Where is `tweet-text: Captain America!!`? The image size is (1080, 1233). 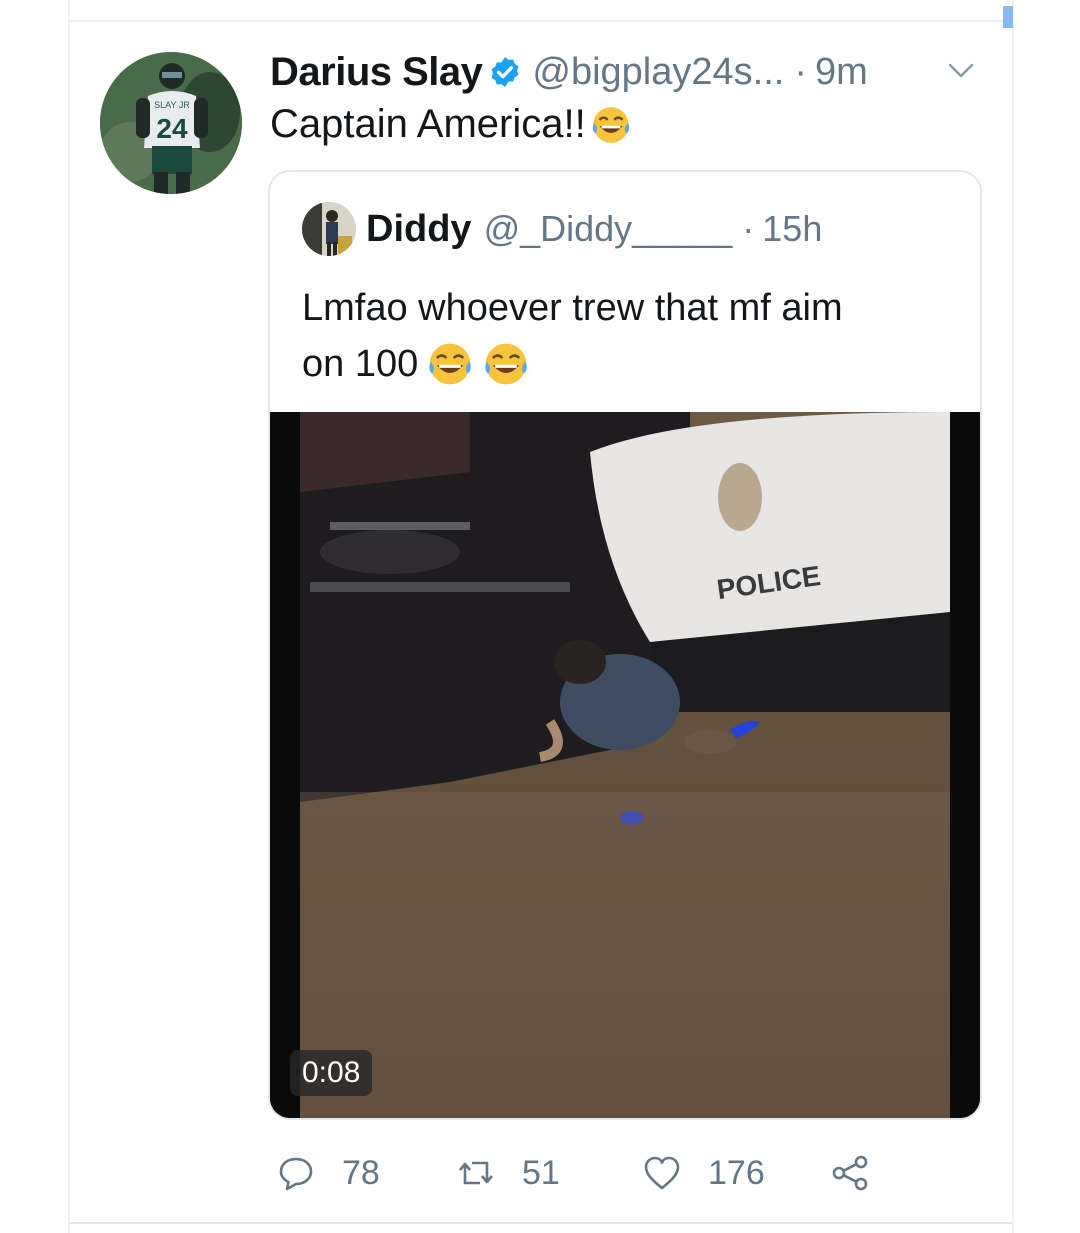 tweet-text: Captain America!! is located at coordinates (451, 124).